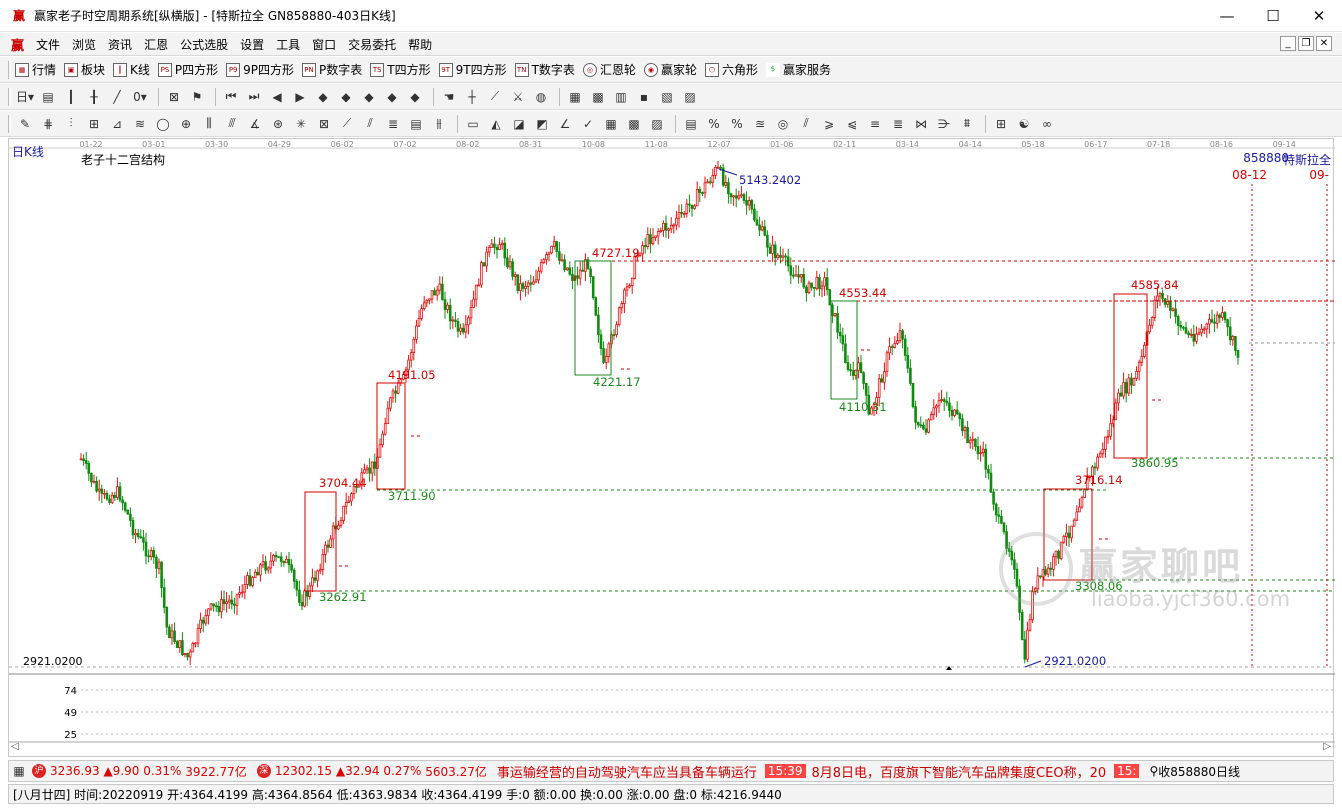 This screenshot has height=811, width=1342. Describe the element at coordinates (71, 97) in the screenshot. I see `bar-icon: ┃` at that location.